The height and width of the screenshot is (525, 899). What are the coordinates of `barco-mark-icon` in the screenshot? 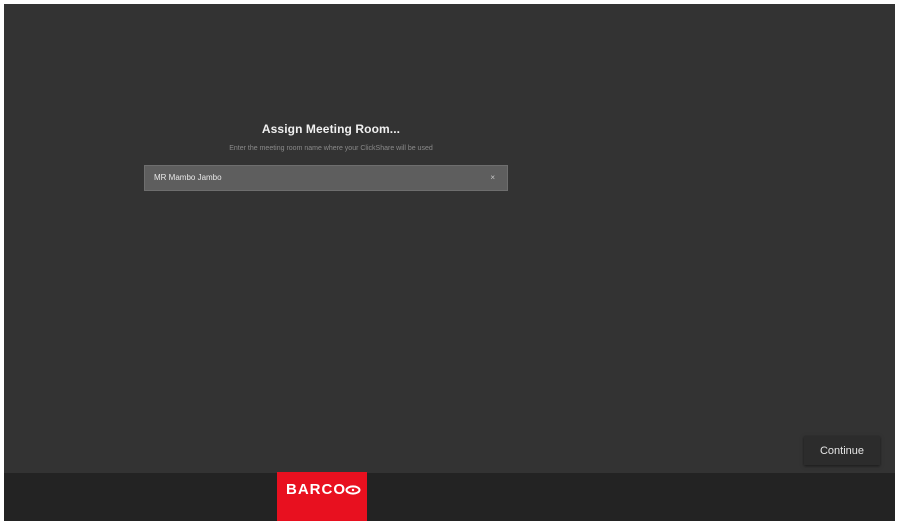 It's located at (353, 490).